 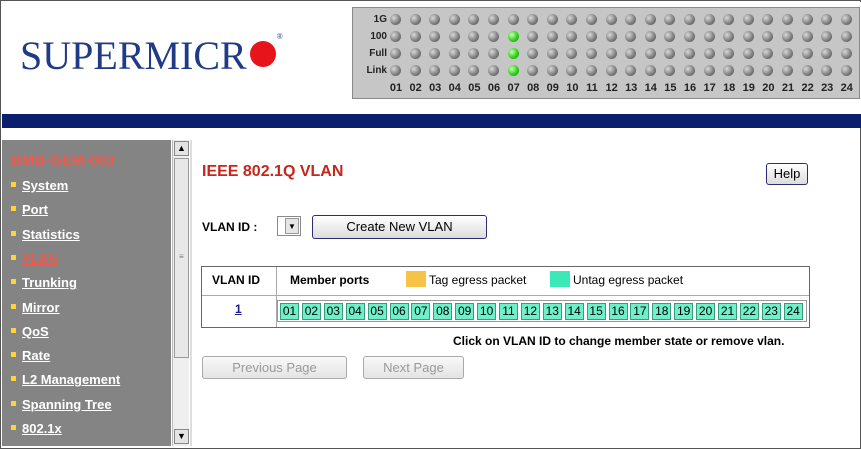 What do you see at coordinates (606, 71) in the screenshot?
I see `led-row: Link` at bounding box center [606, 71].